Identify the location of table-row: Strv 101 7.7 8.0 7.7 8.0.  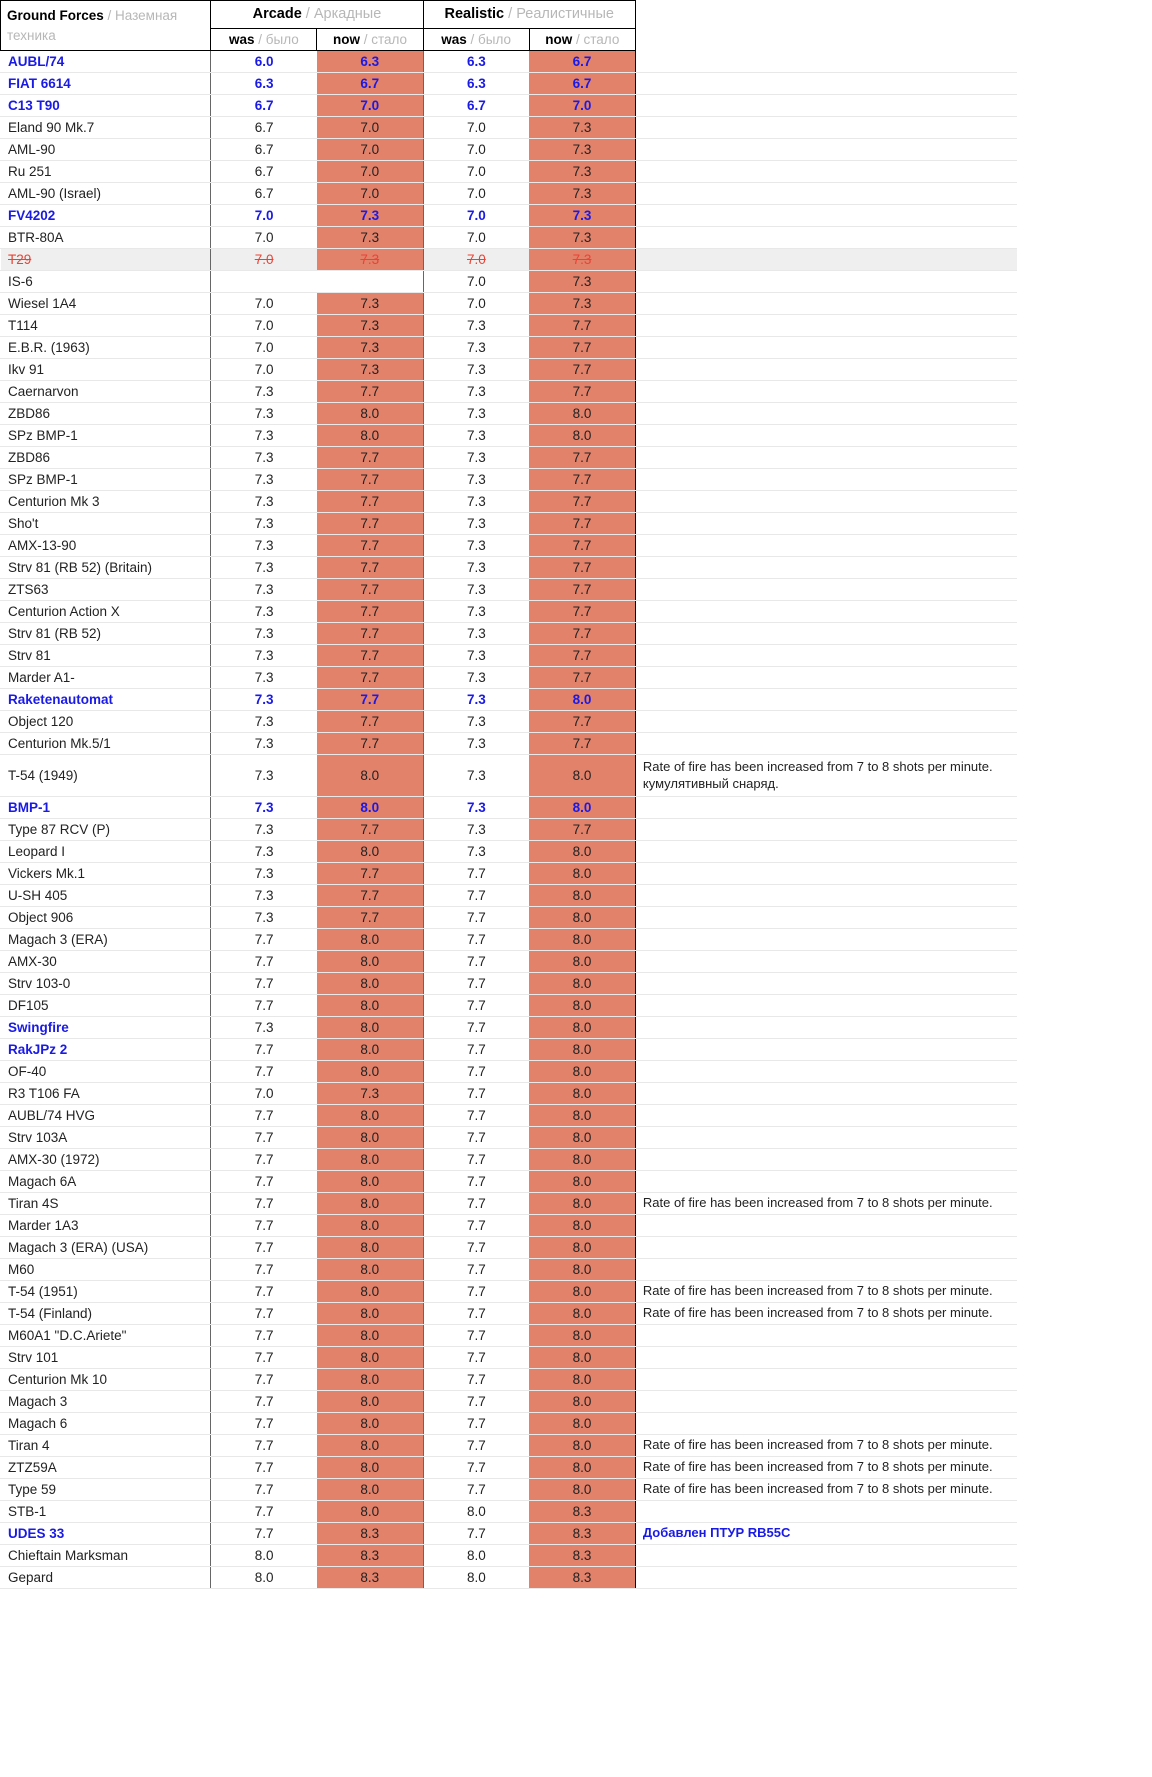
(508, 1358).